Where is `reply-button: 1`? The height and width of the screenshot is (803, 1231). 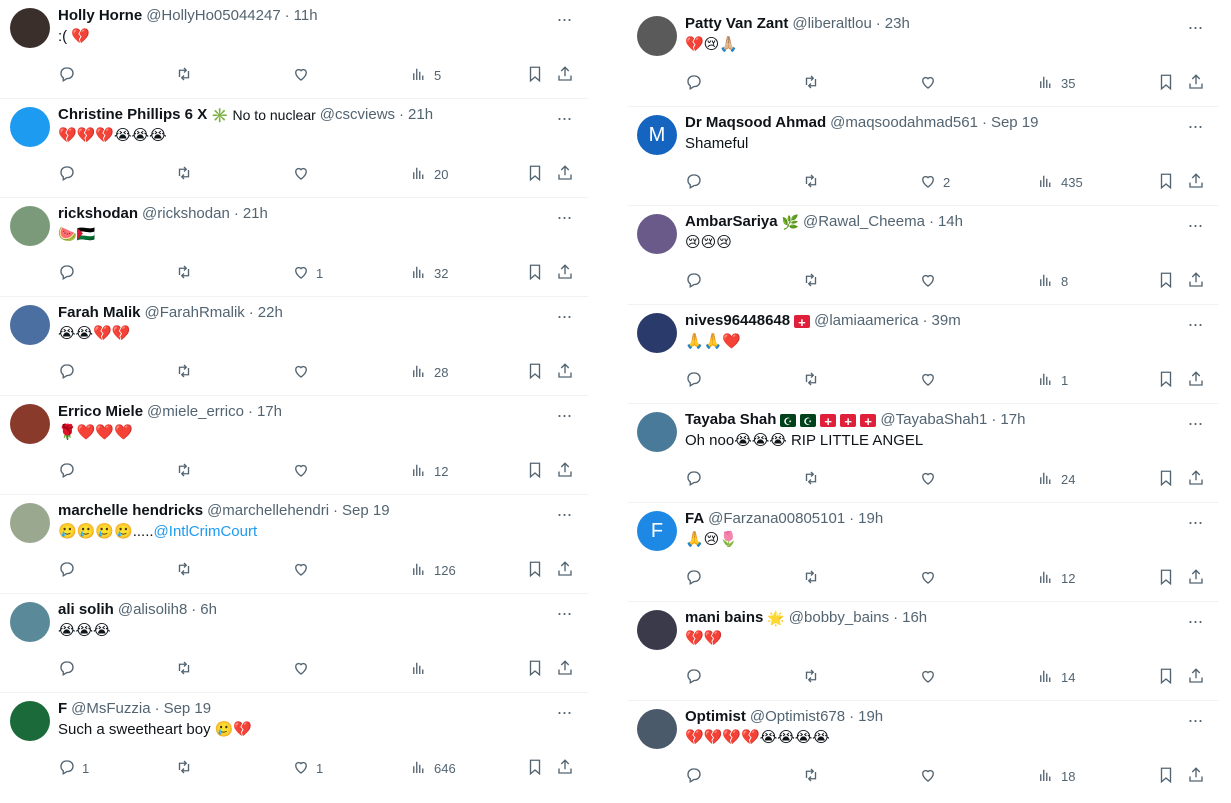
reply-button: 1 is located at coordinates (73, 768).